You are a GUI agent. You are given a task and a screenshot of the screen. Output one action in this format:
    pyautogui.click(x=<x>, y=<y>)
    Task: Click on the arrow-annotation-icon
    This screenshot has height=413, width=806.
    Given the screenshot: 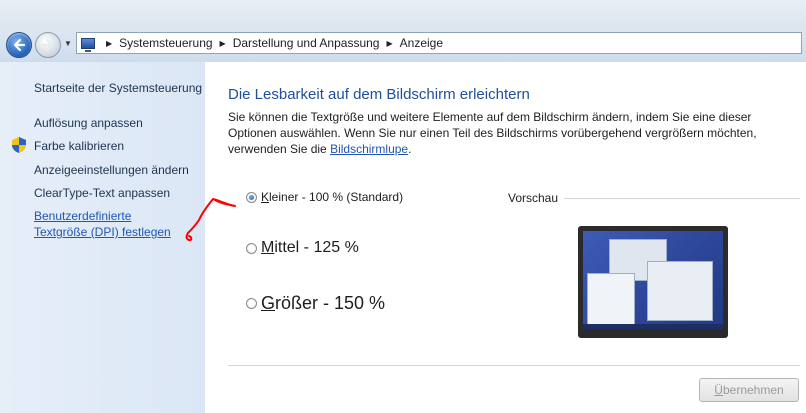 What is the action you would take?
    pyautogui.click(x=210, y=220)
    